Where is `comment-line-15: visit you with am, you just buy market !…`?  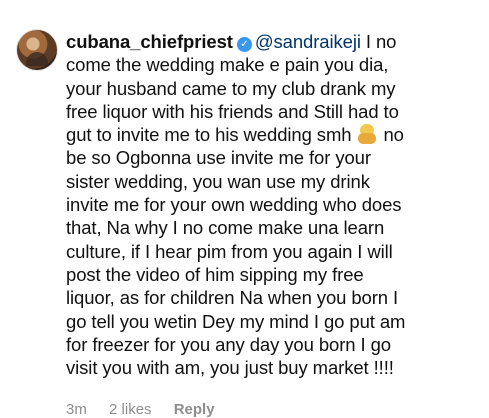 comment-line-15: visit you with am, you just buy market !… is located at coordinates (230, 368).